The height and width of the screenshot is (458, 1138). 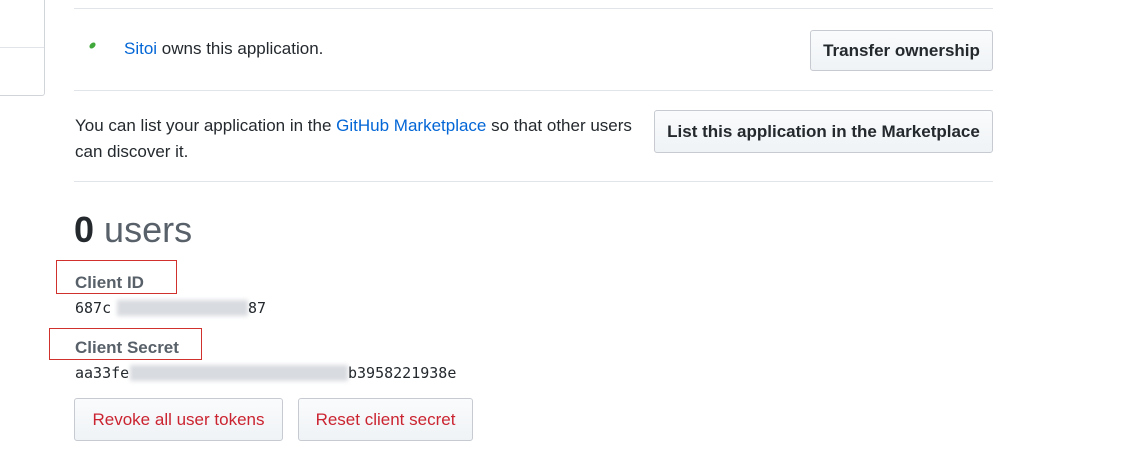 I want to click on client-secret-highlight-box, so click(x=125, y=344).